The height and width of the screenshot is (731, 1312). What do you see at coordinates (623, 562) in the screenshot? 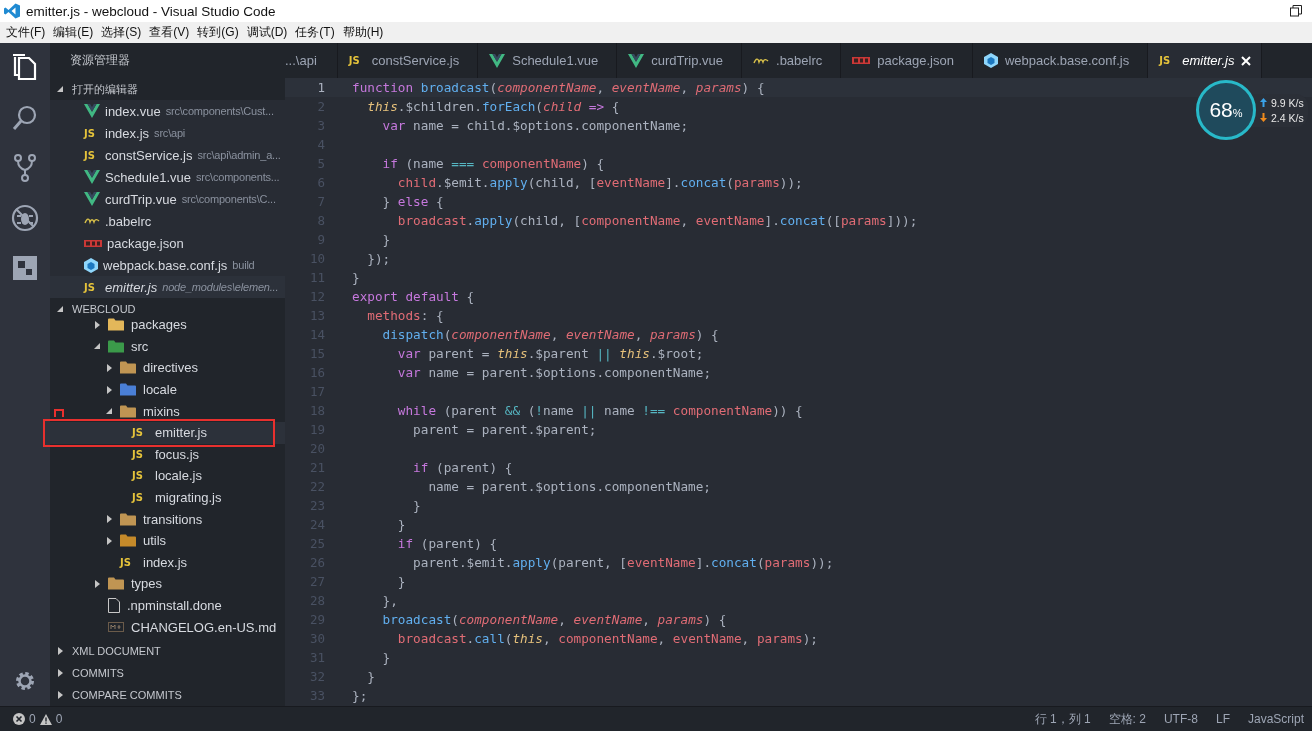
I see `code-line: parent.$emit.apply(parent, [eventName].concat(params));` at bounding box center [623, 562].